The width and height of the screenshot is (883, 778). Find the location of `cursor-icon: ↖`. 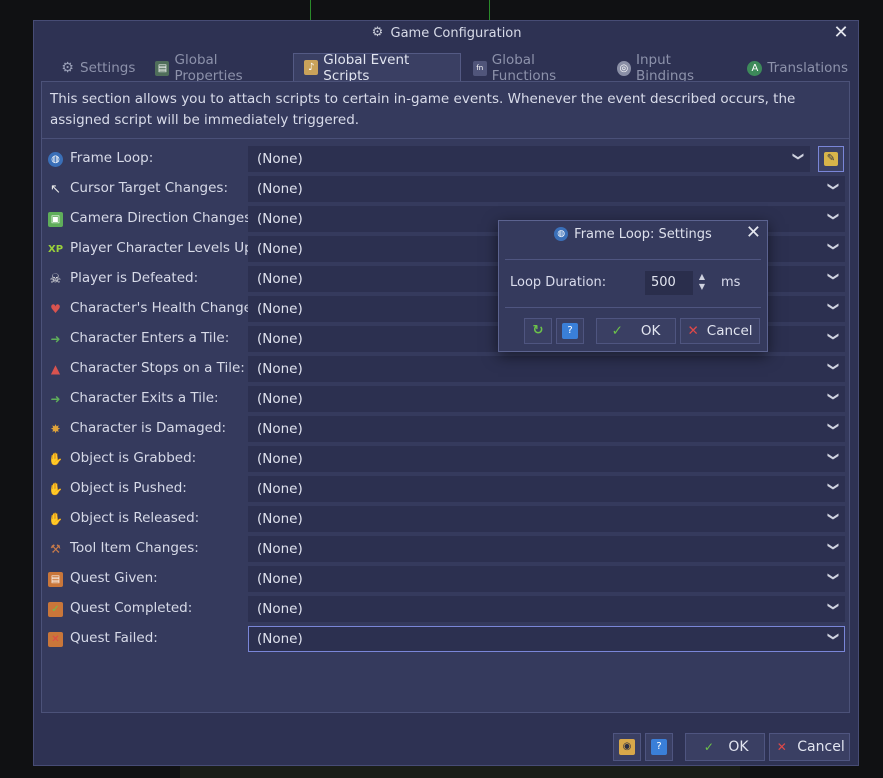

cursor-icon: ↖ is located at coordinates (55, 189).